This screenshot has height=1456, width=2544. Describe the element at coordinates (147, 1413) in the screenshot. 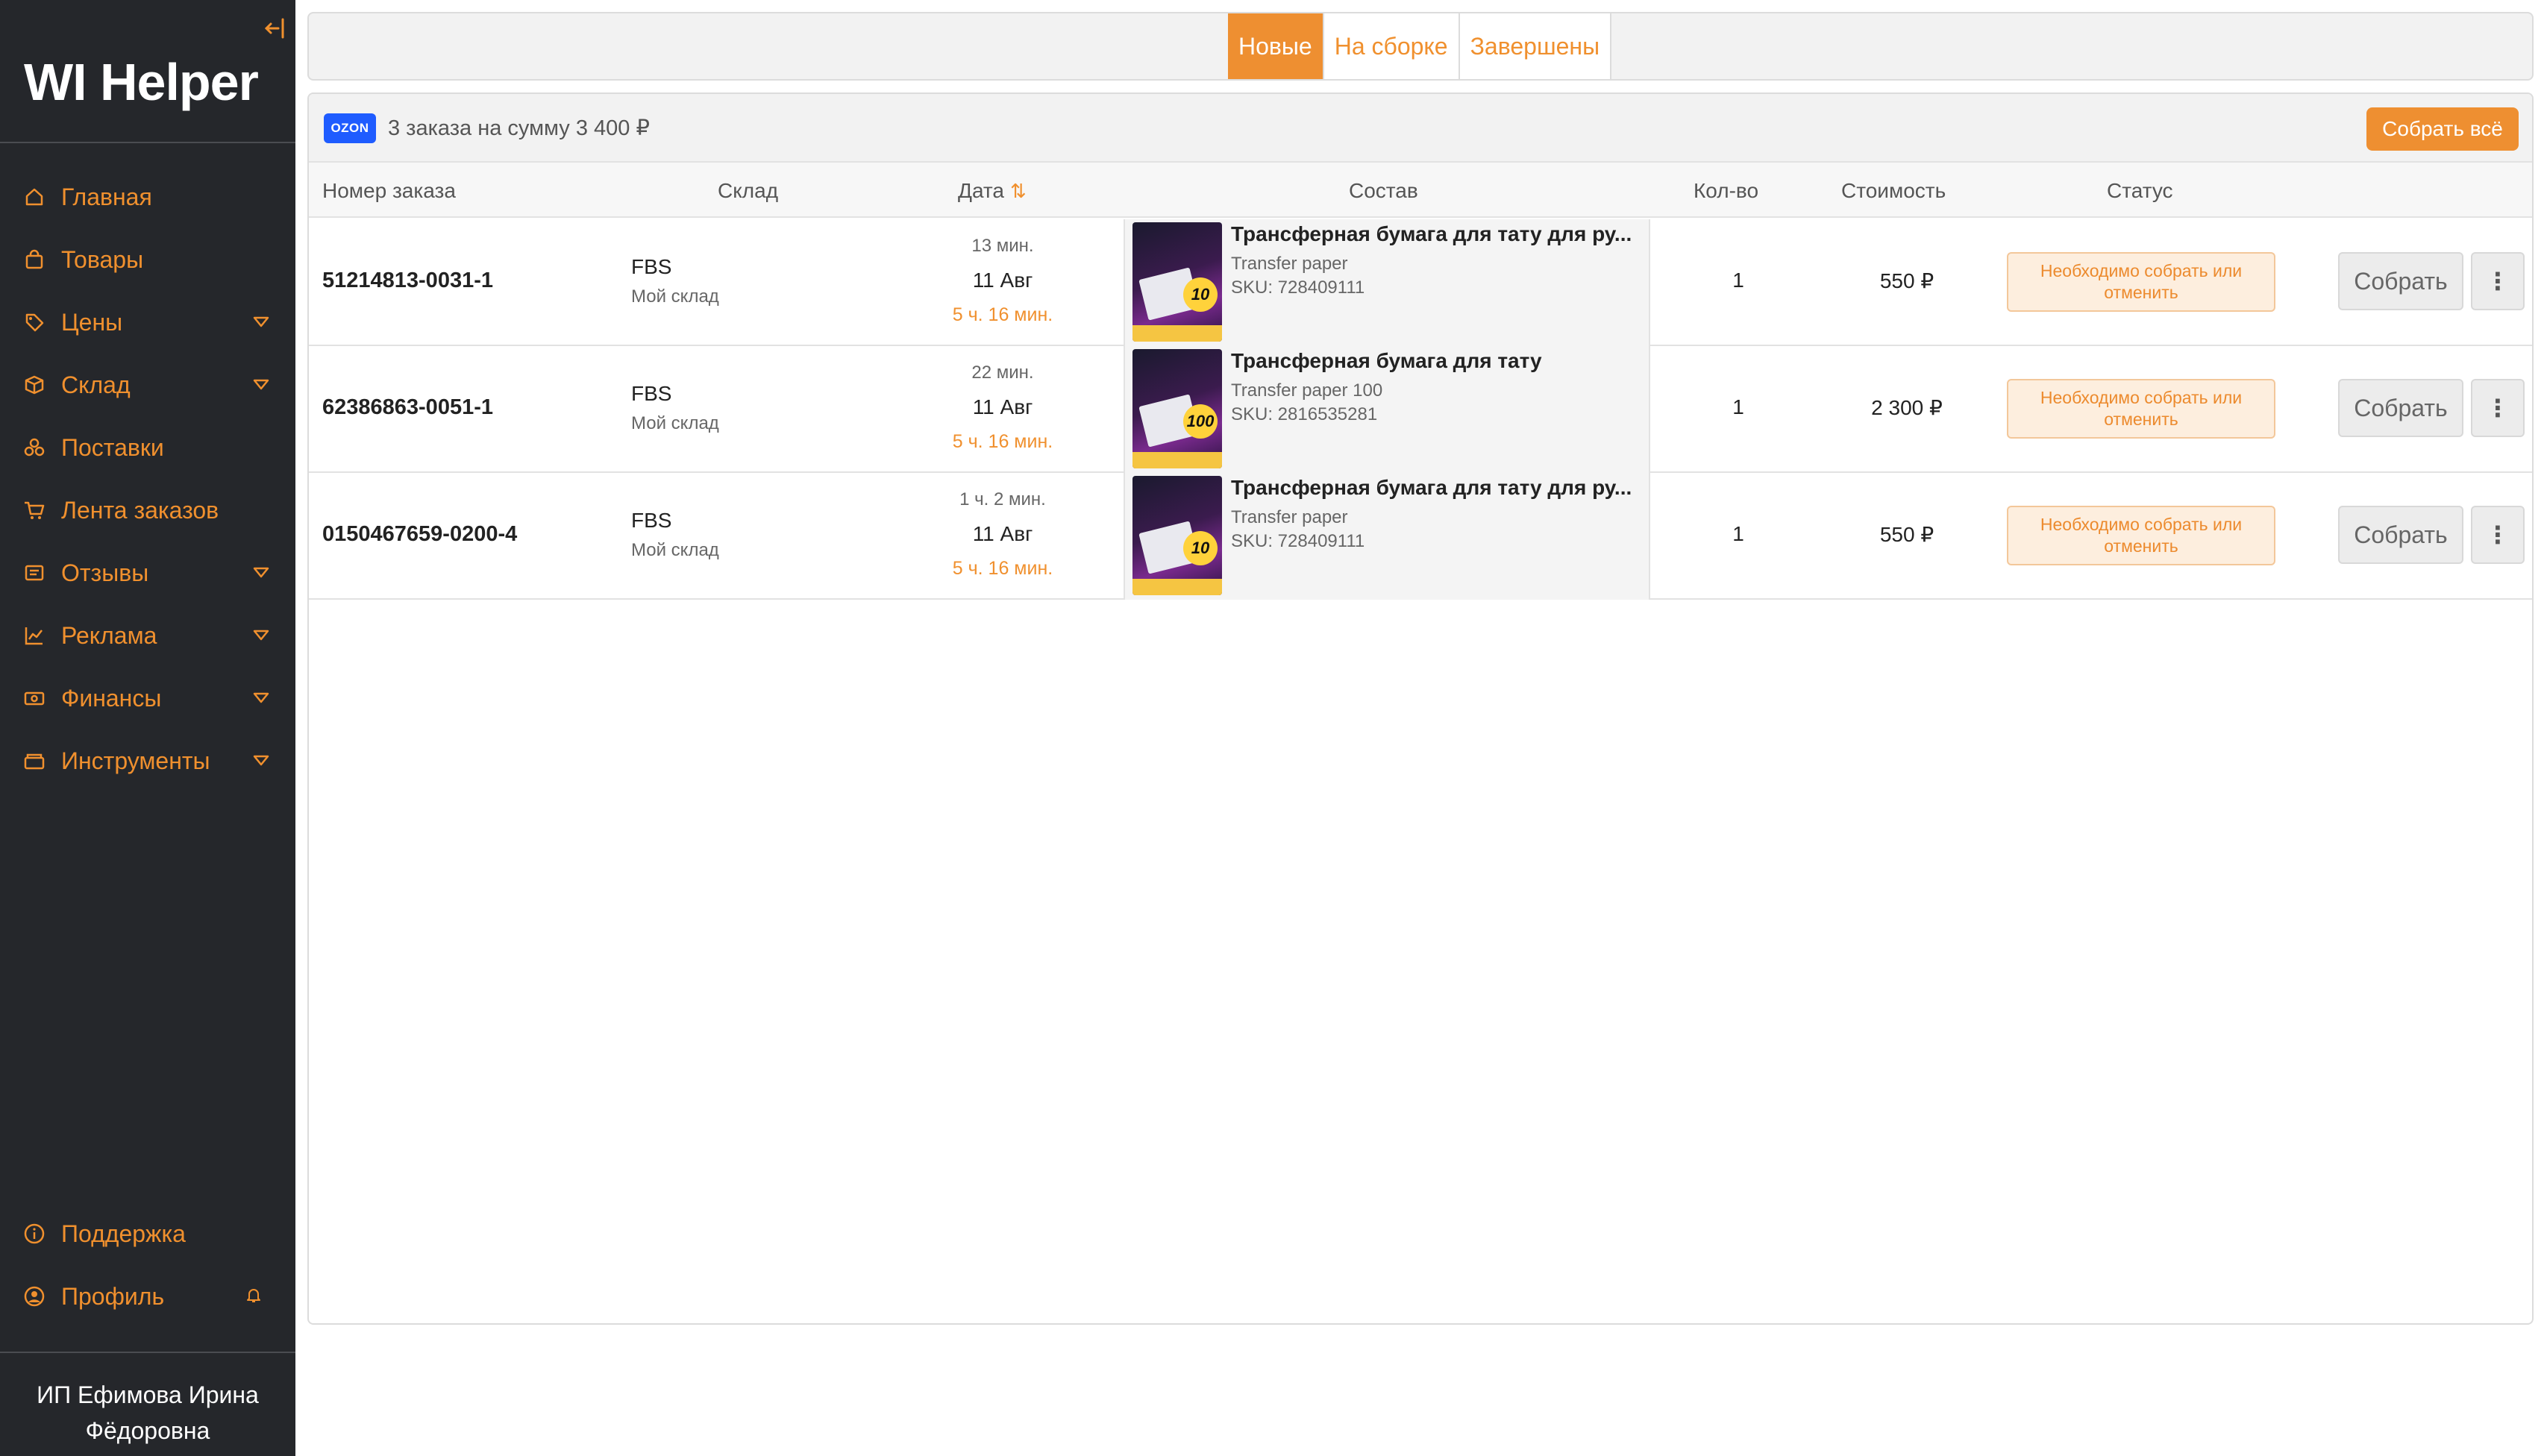

I see `user-account-name: ИП Ефимова Ирина Фёдоровна` at that location.